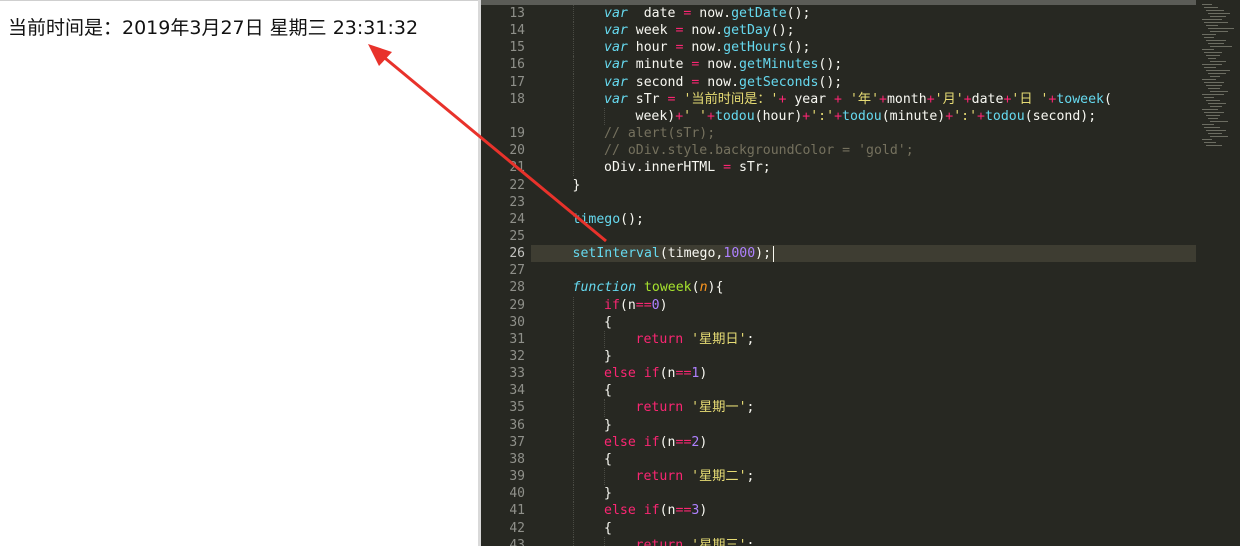 The image size is (1240, 547). Describe the element at coordinates (949, 99) in the screenshot. I see `code-token: '月'` at that location.